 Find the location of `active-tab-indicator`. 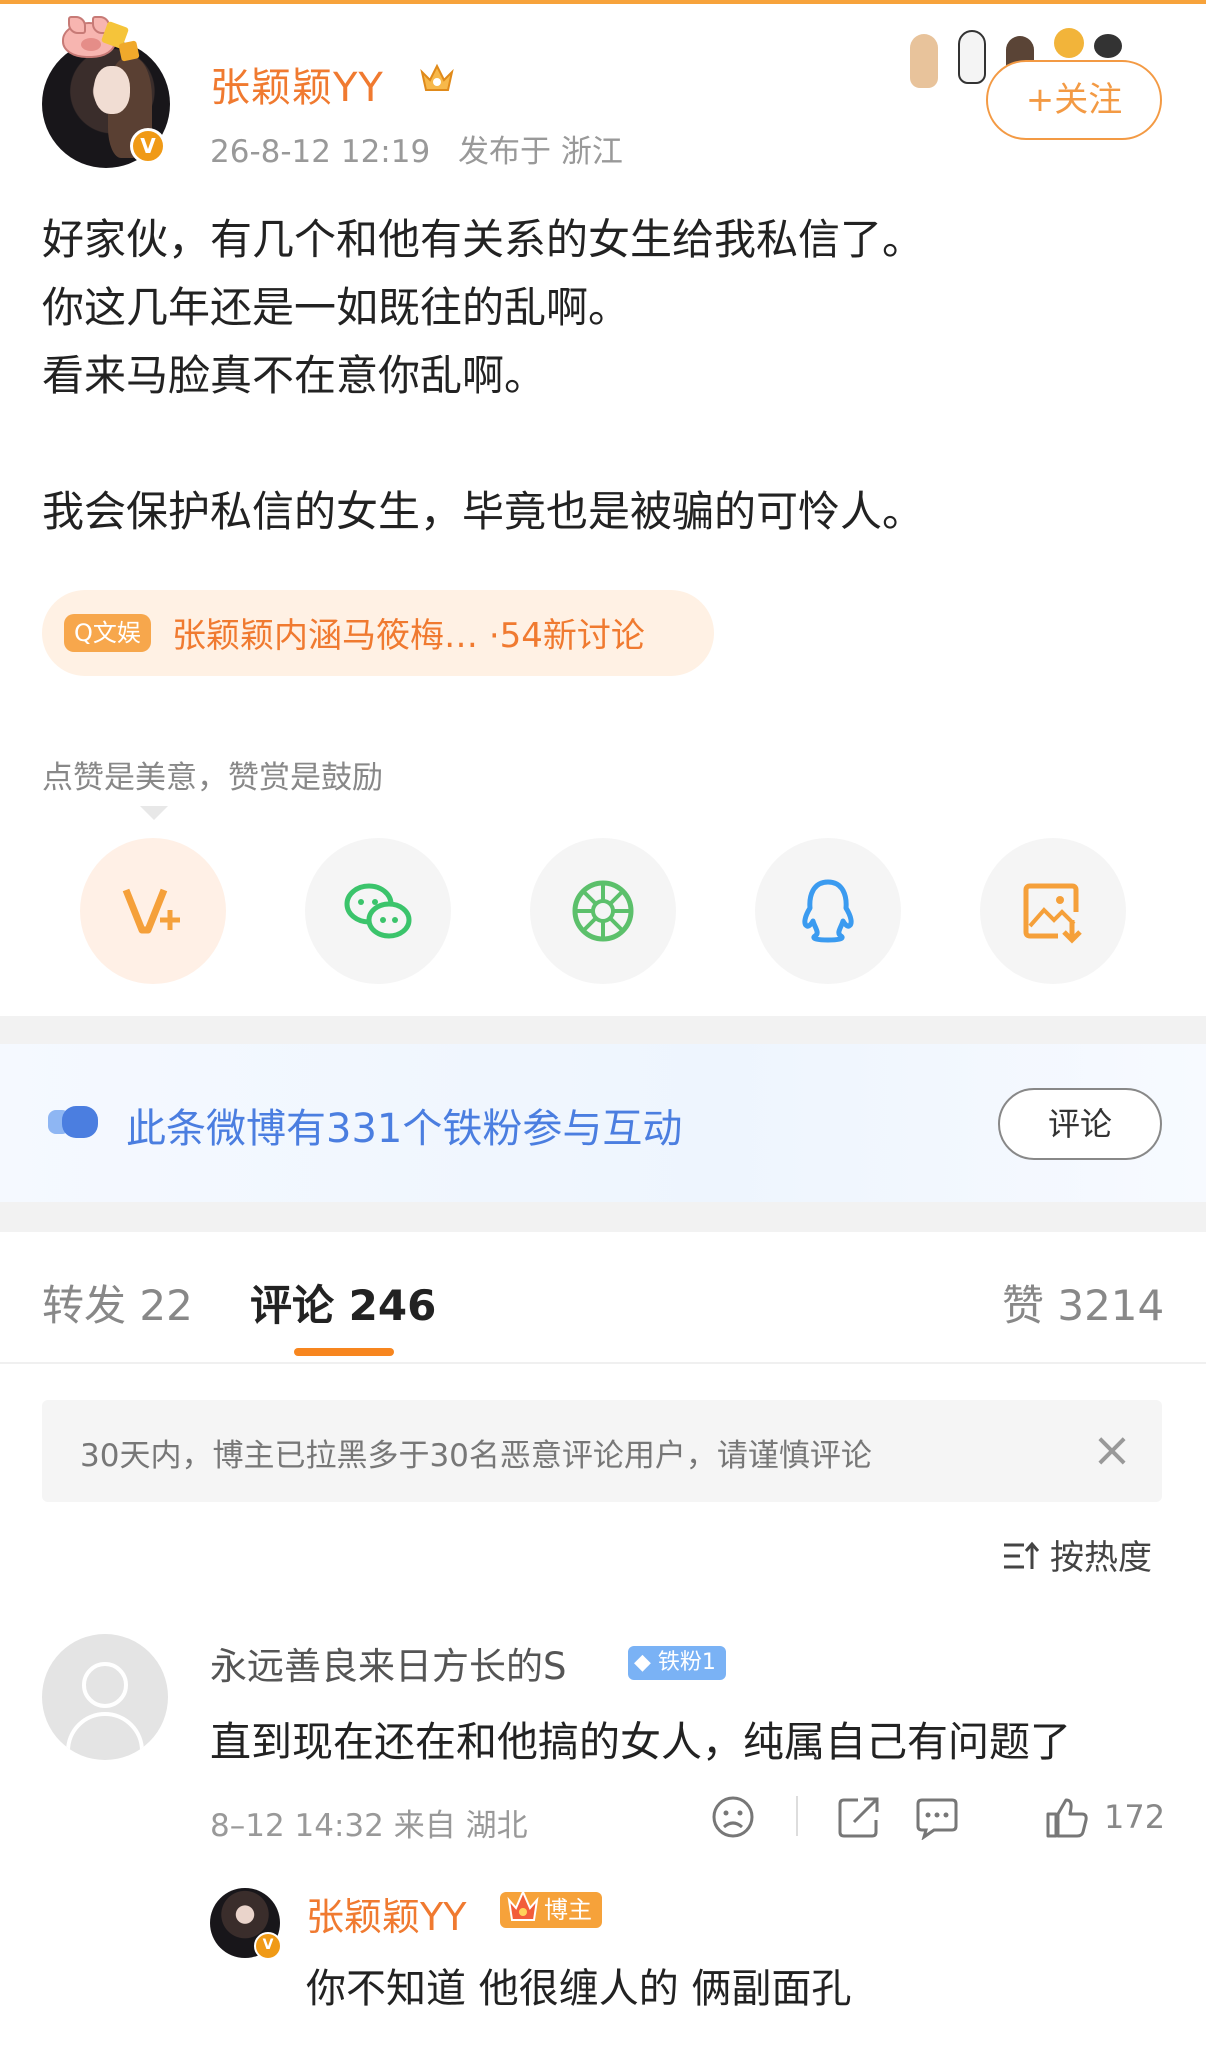

active-tab-indicator is located at coordinates (344, 1352).